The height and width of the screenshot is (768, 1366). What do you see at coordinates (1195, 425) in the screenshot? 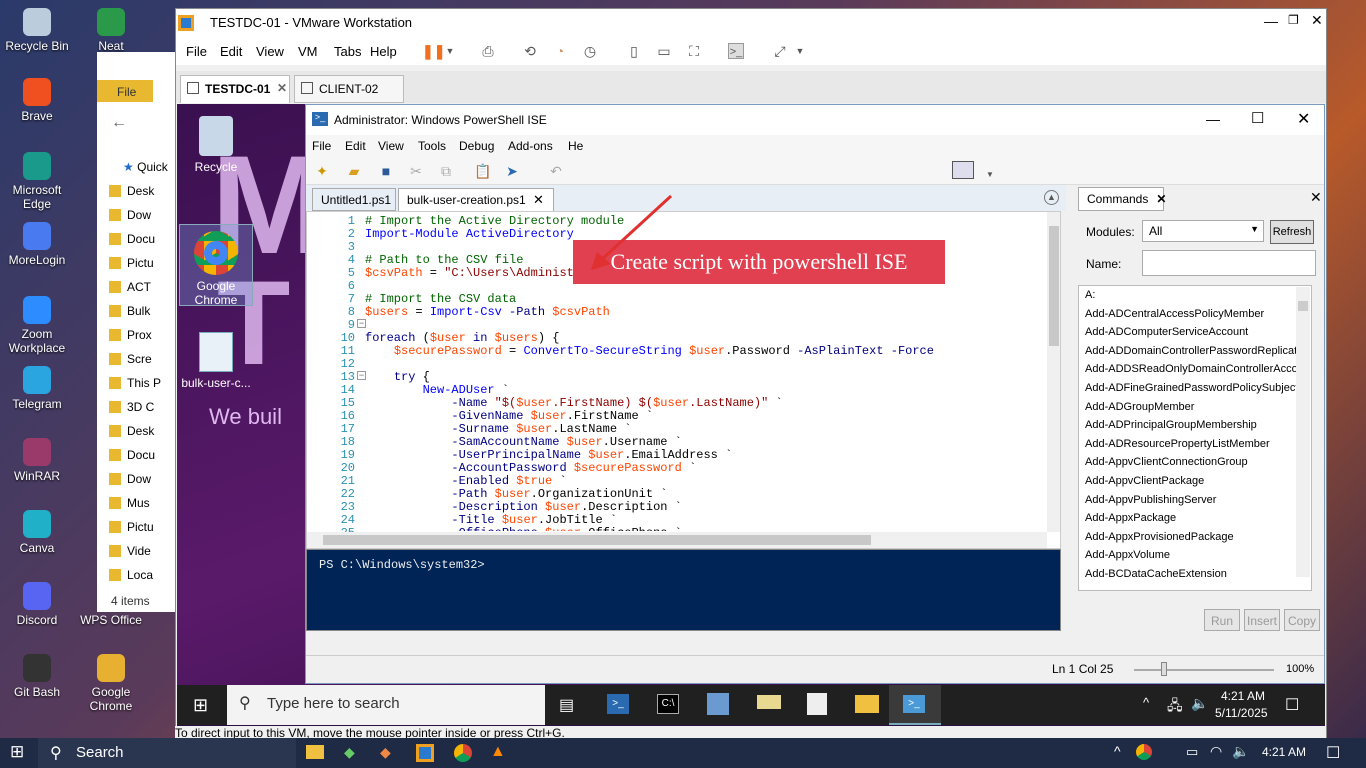
I see `command-list-item: Add-ADPrincipalGroupMembership` at bounding box center [1195, 425].